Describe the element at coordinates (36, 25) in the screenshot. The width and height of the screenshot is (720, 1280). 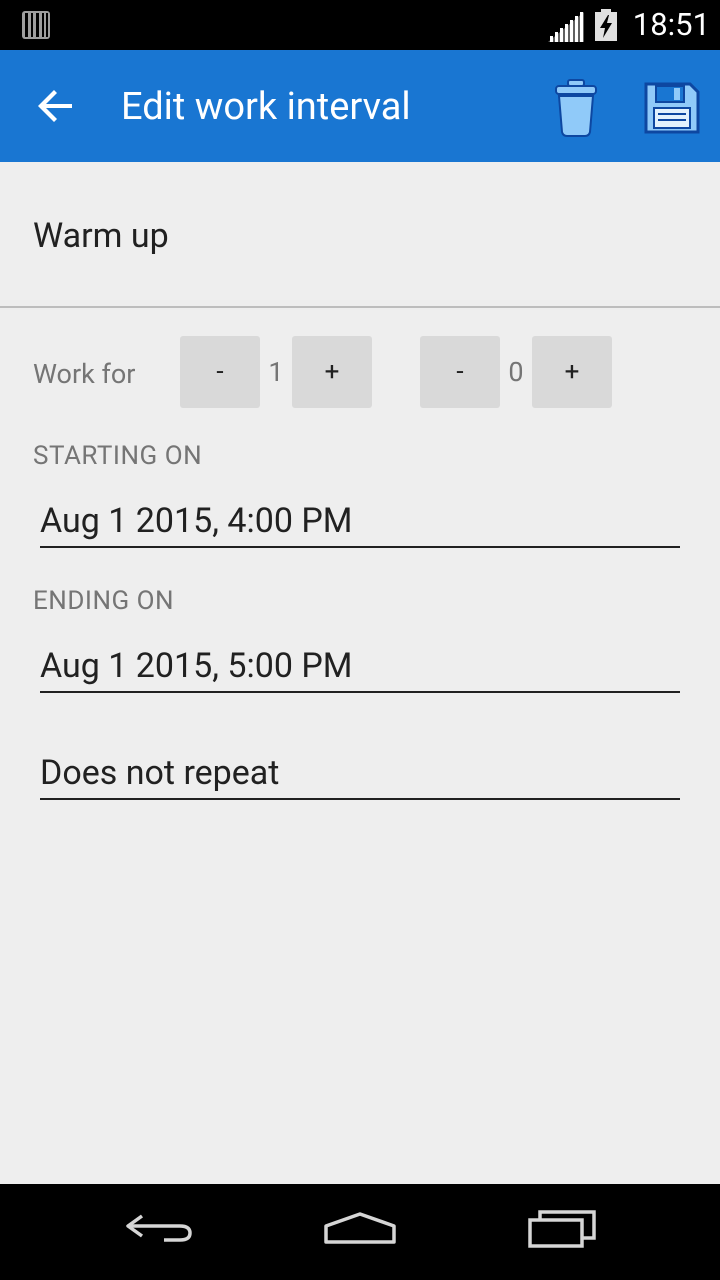
I see `barcode-icon` at that location.